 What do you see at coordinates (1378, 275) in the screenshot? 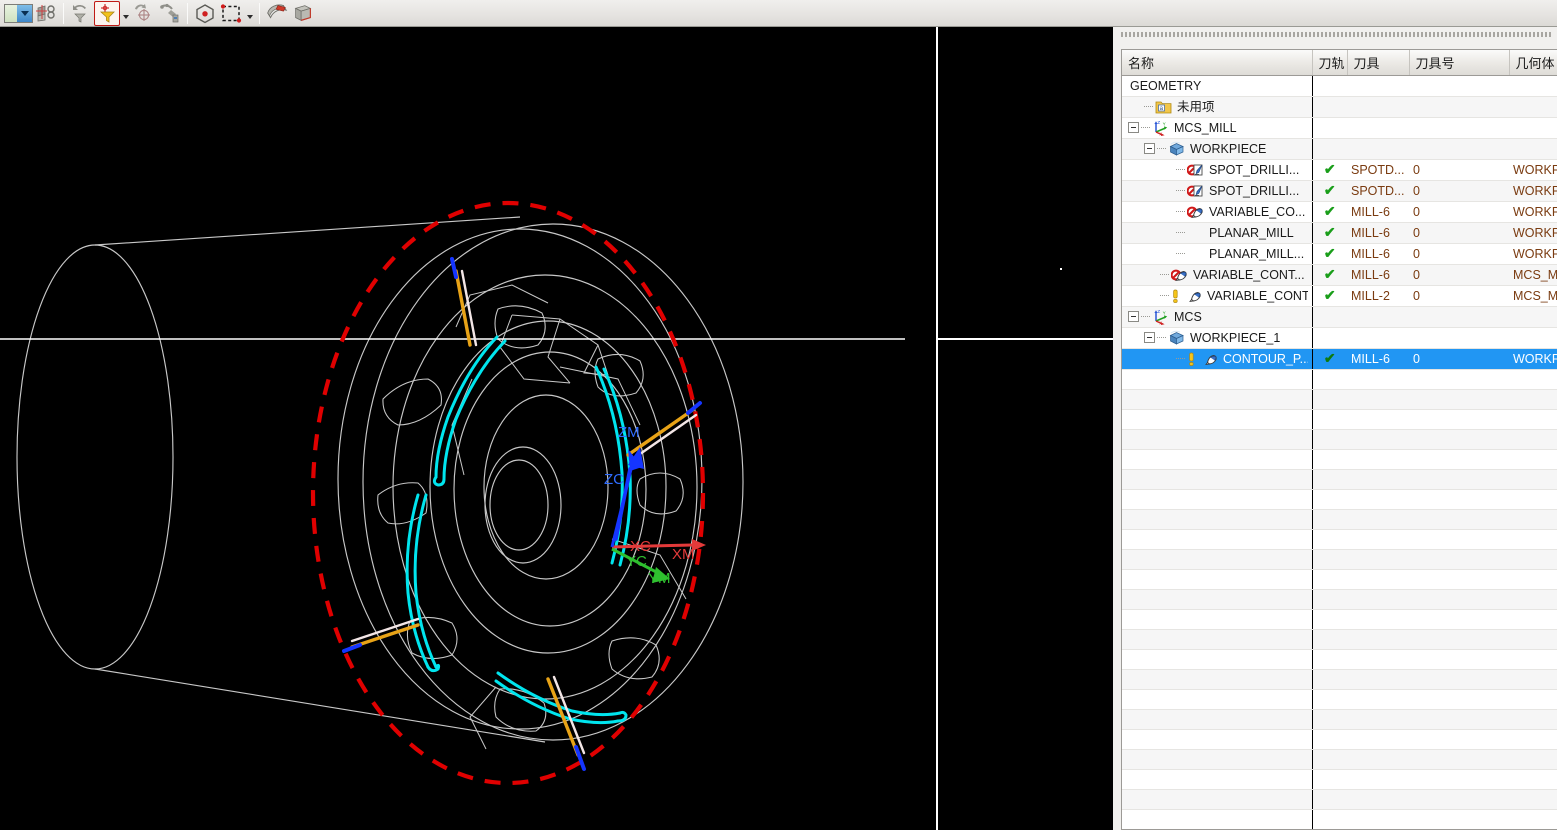
I see `cell-tool: MILL-6` at bounding box center [1378, 275].